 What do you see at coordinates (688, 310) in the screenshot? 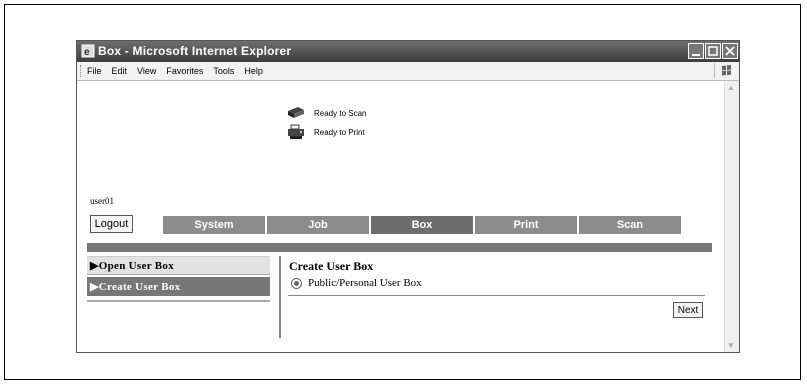
I see `next-button: Next` at bounding box center [688, 310].